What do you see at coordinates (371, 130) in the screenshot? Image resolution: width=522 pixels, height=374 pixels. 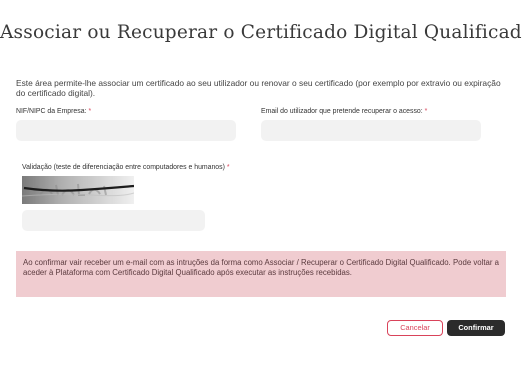 I see `user-email-input` at bounding box center [371, 130].